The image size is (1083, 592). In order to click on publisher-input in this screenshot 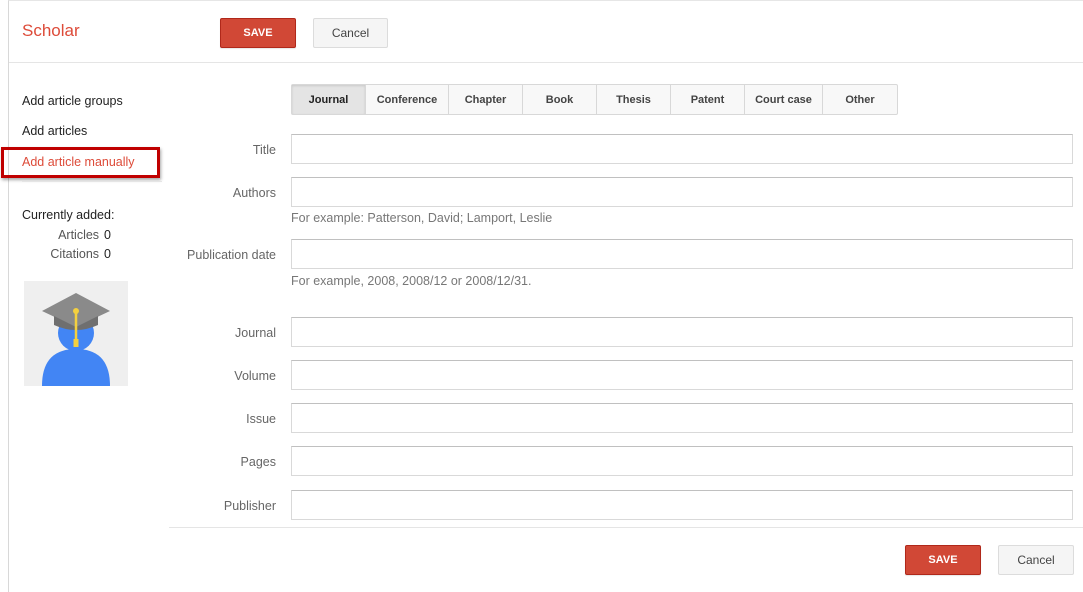, I will do `click(682, 505)`.